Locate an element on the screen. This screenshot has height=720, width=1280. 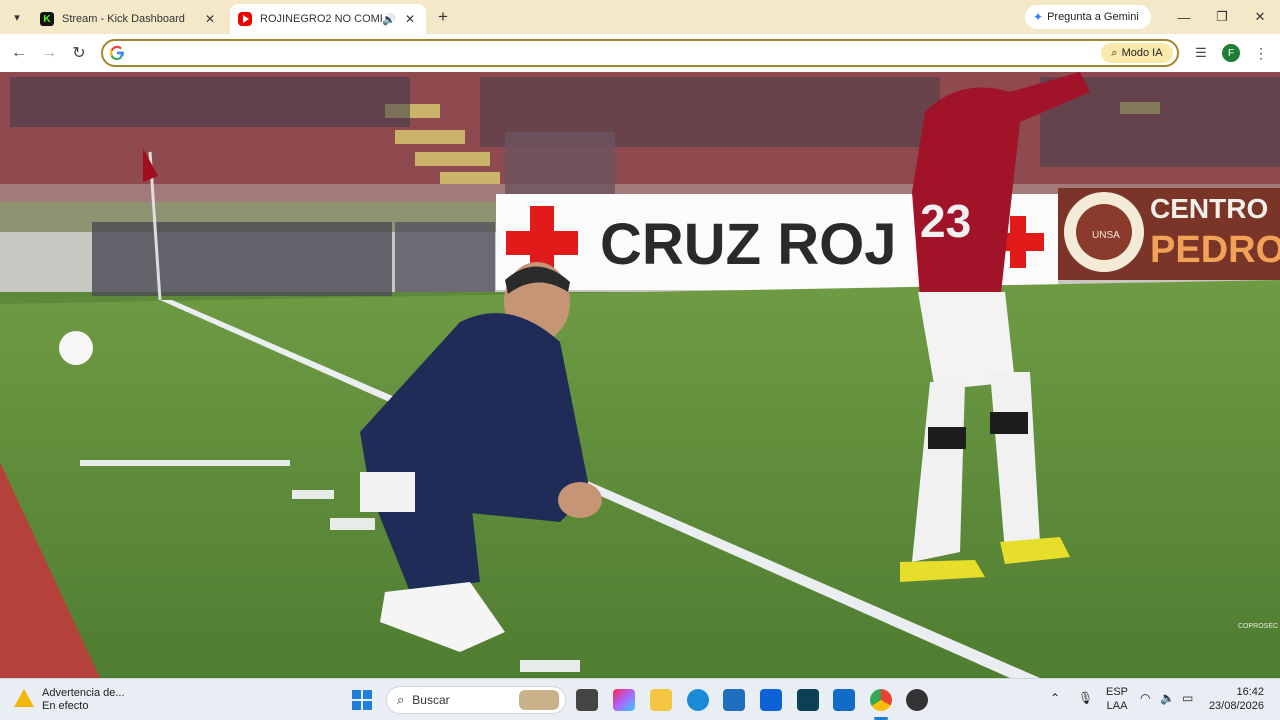
volume-icon: 🔈 is located at coordinates (1167, 698).